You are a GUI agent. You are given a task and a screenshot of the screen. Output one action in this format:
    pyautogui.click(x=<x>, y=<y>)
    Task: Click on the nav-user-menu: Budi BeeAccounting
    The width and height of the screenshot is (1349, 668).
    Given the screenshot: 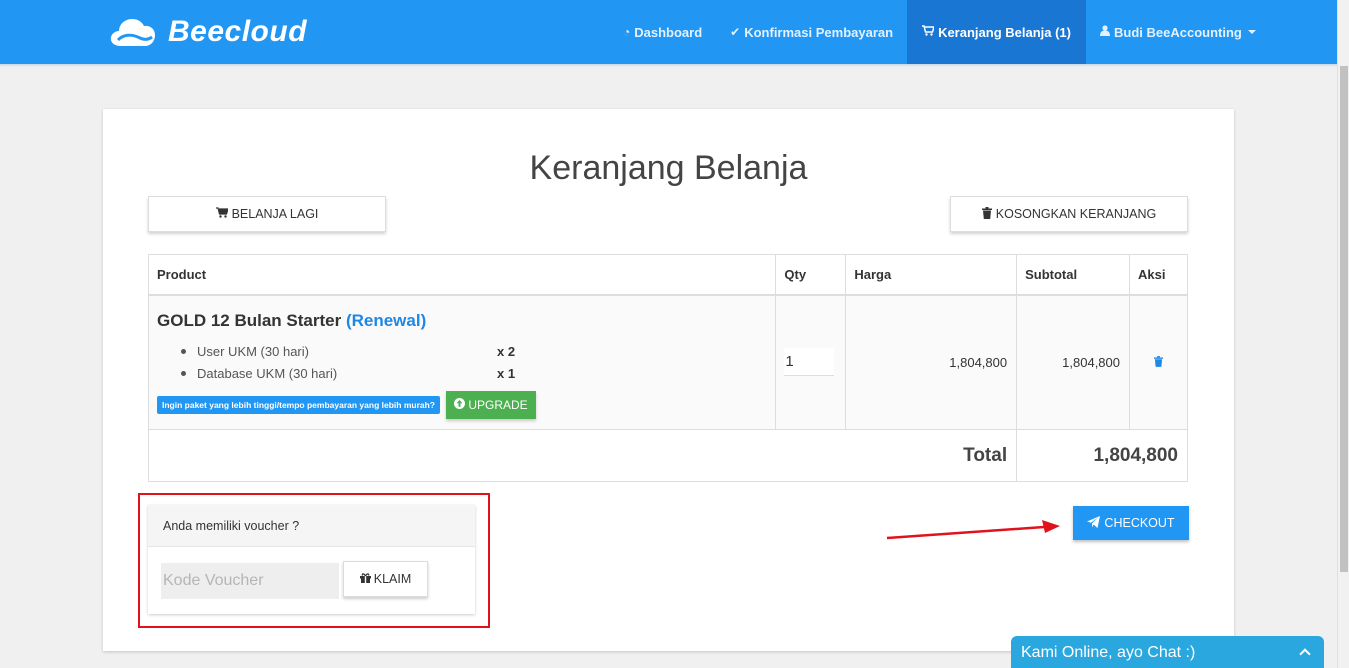 What is the action you would take?
    pyautogui.click(x=1178, y=32)
    